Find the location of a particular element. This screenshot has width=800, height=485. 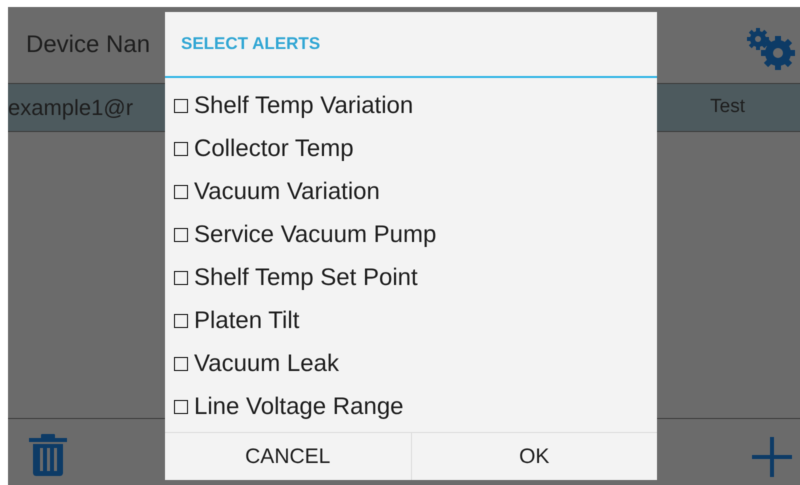

alert-label: Service Vacuum Pump is located at coordinates (315, 234).